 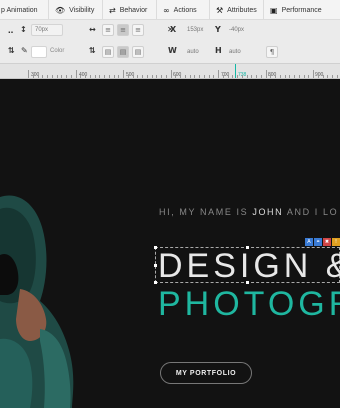 I want to click on horizontal-ruler: 300 400 500 600 700 800 900 738, so click(x=170, y=71).